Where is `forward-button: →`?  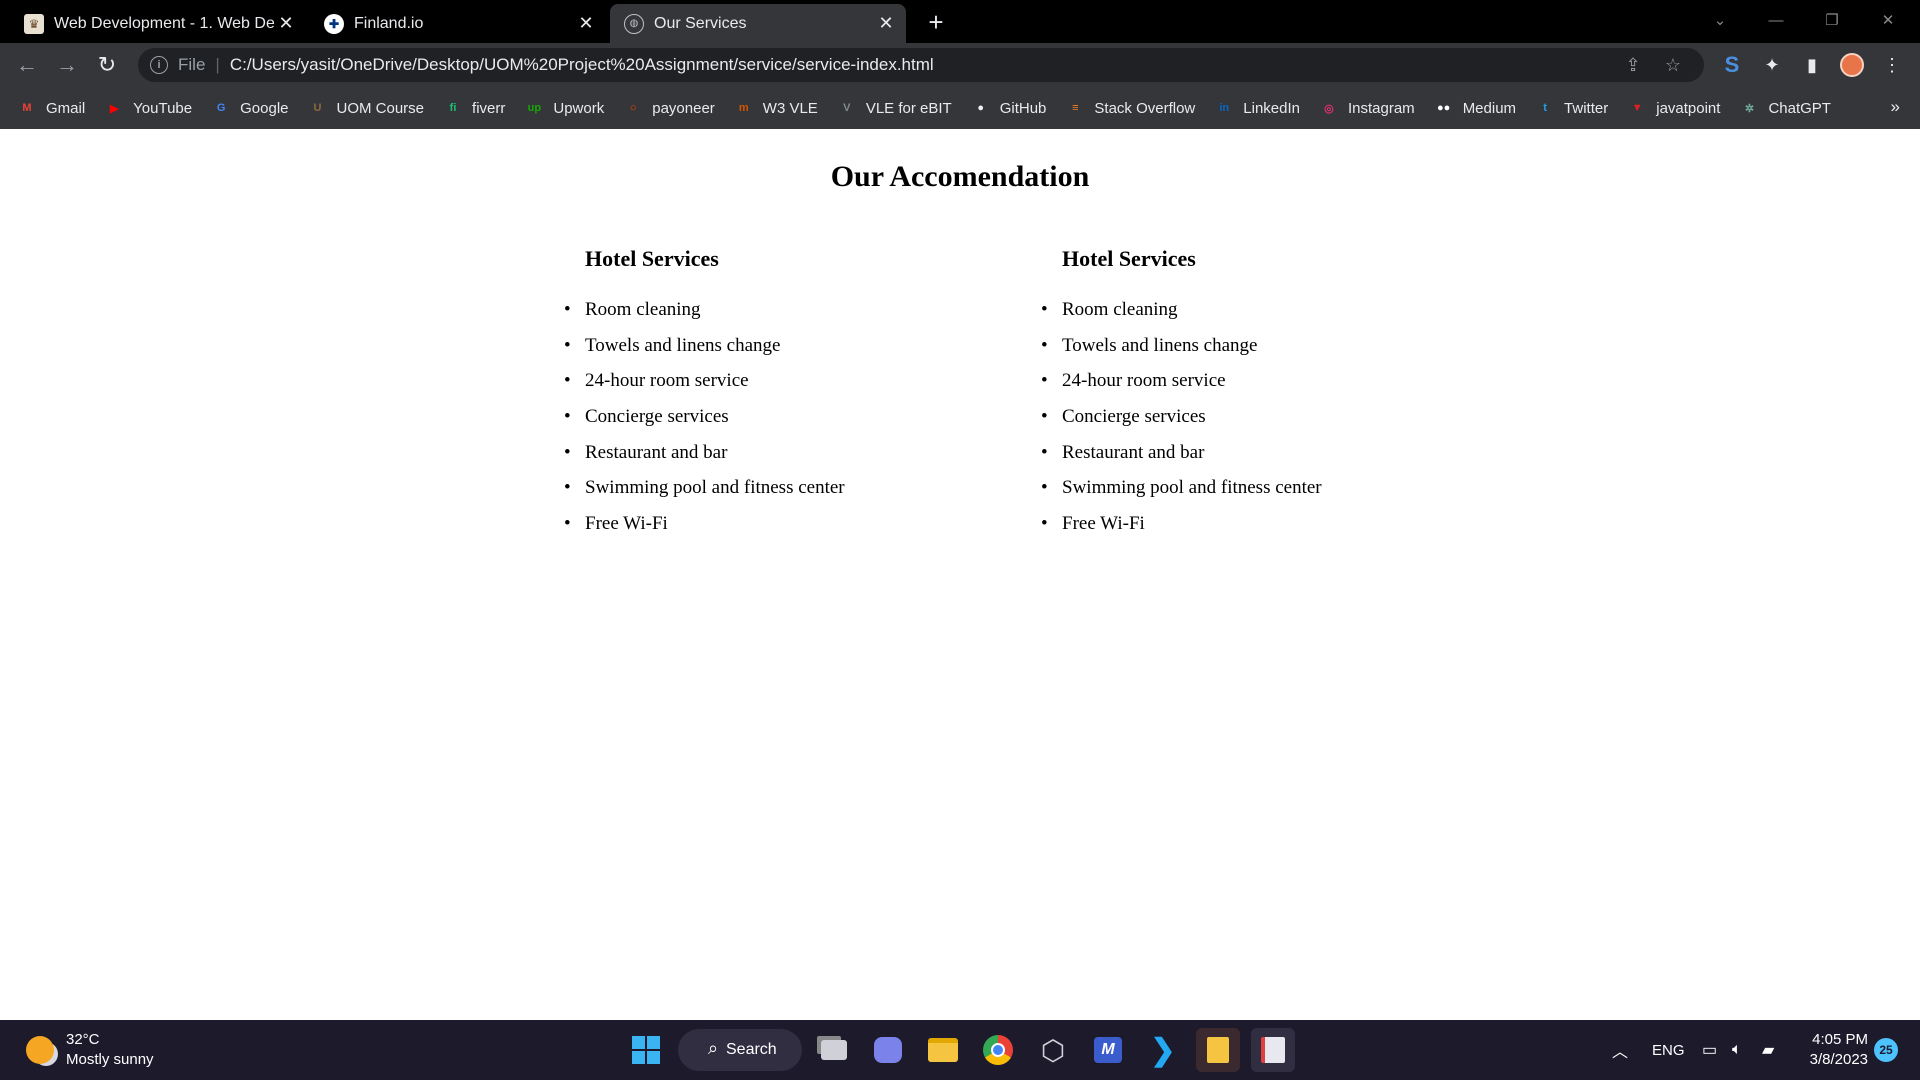
forward-button: → is located at coordinates (67, 65).